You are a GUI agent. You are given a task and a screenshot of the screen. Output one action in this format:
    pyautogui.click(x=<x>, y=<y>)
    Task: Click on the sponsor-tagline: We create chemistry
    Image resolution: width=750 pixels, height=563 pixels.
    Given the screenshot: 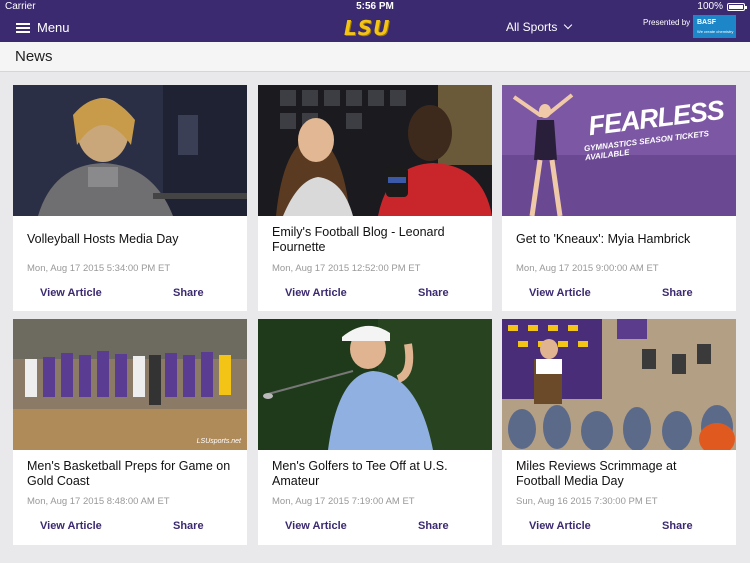 What is the action you would take?
    pyautogui.click(x=715, y=31)
    